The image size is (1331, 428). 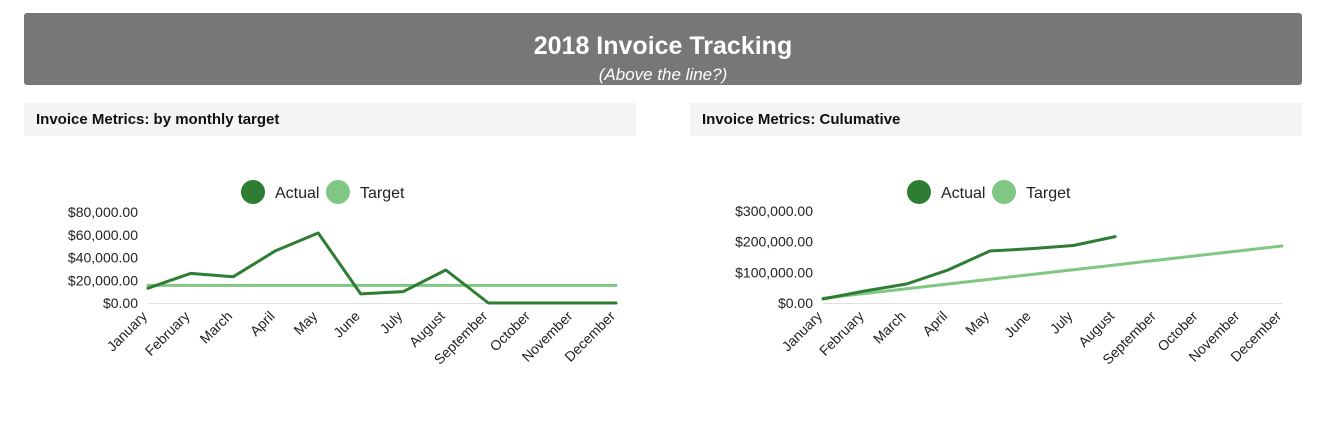 I want to click on series-line-target, so click(x=1052, y=272).